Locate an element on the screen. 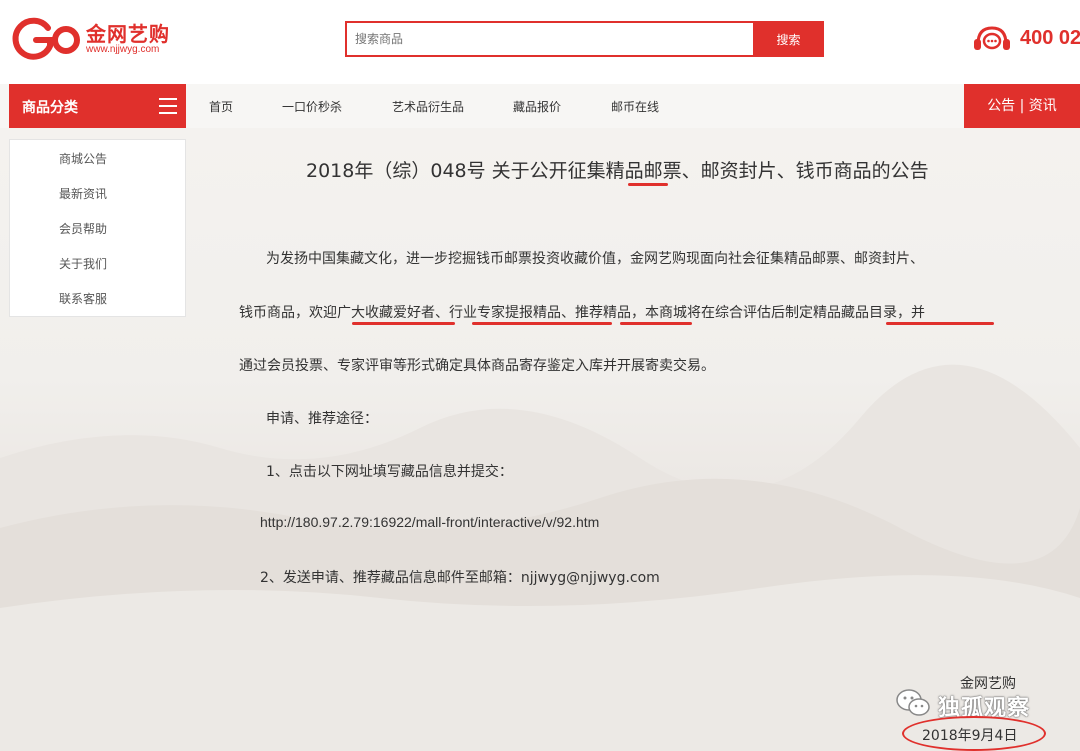  signature-date: 2018年9月4日 is located at coordinates (970, 736).